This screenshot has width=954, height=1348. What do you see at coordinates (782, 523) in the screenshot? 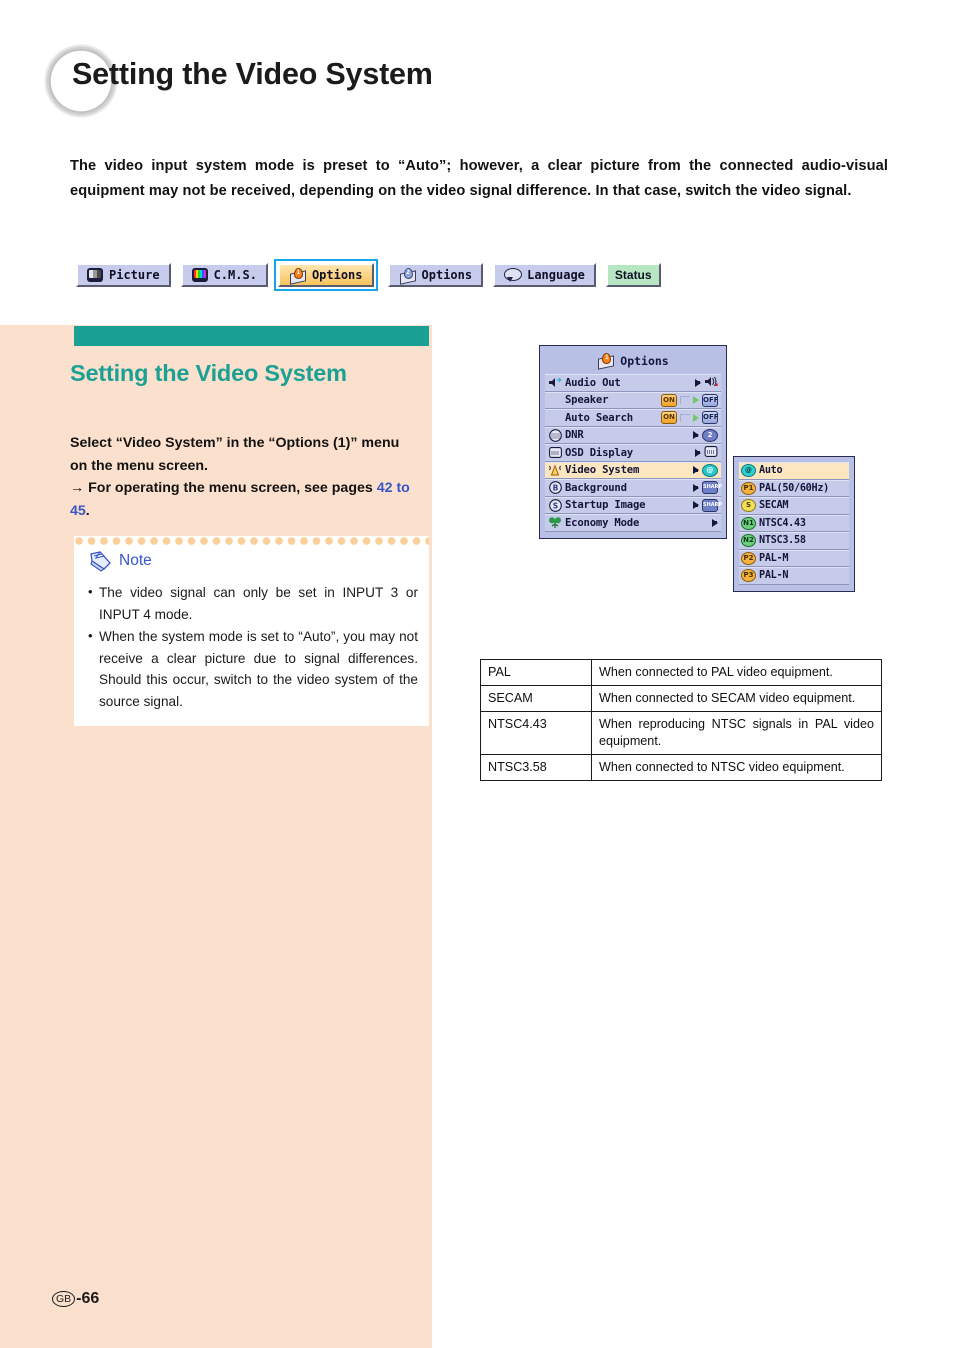
I see `submenu-item-label: NTSC4.43` at bounding box center [782, 523].